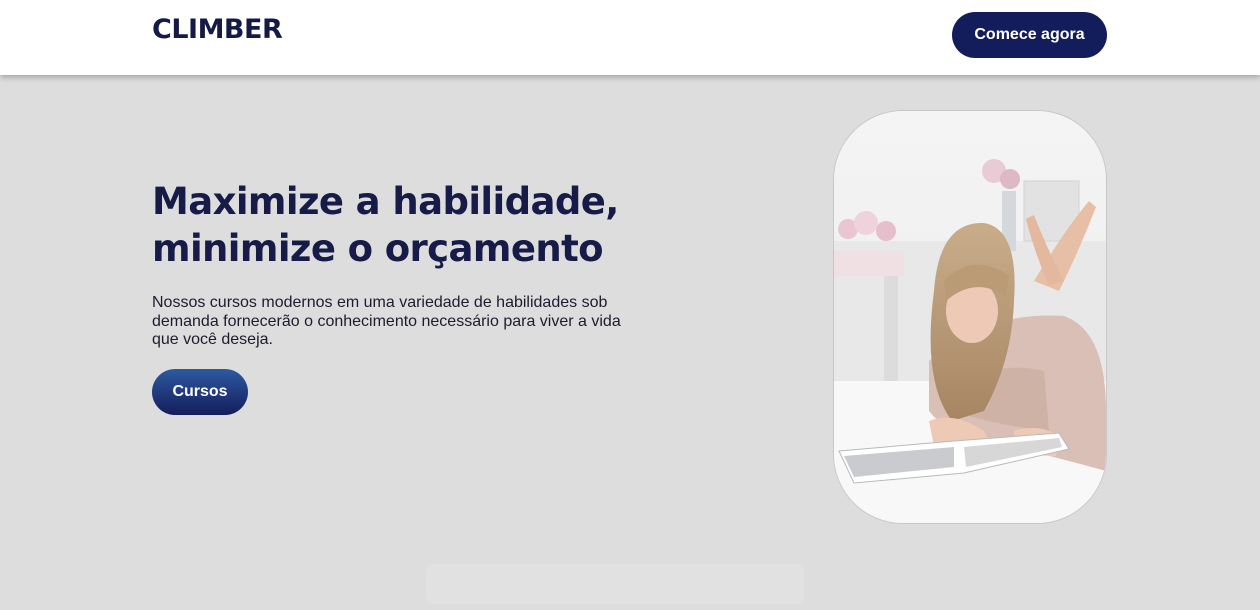  I want to click on logo: CLIMBER, so click(217, 29).